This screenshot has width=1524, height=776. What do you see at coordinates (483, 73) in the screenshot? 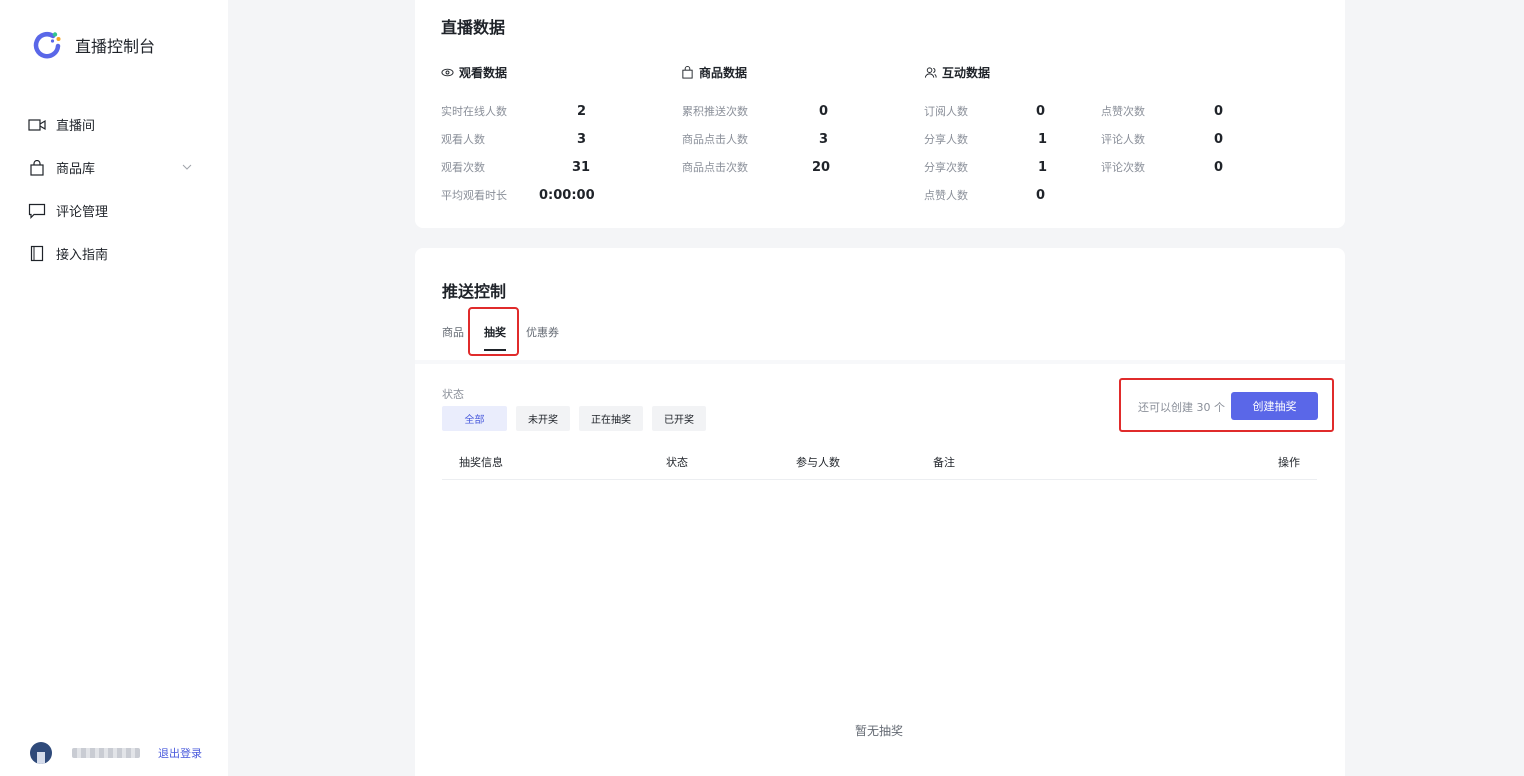
I see `viewing-data-label: 观看数据` at bounding box center [483, 73].